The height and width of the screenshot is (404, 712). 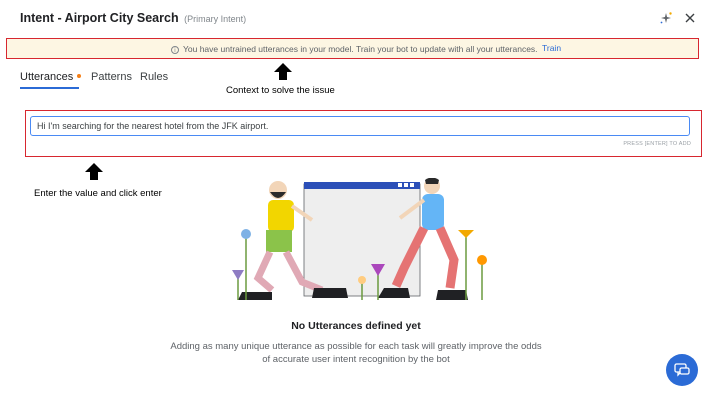 I want to click on annotation-context: Context to solve the issue, so click(x=280, y=90).